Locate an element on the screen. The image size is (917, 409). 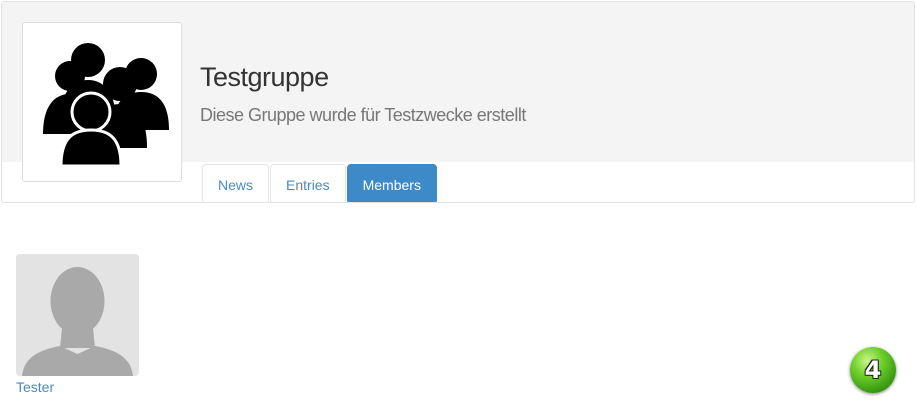
member-name-link: Tester is located at coordinates (77, 387).